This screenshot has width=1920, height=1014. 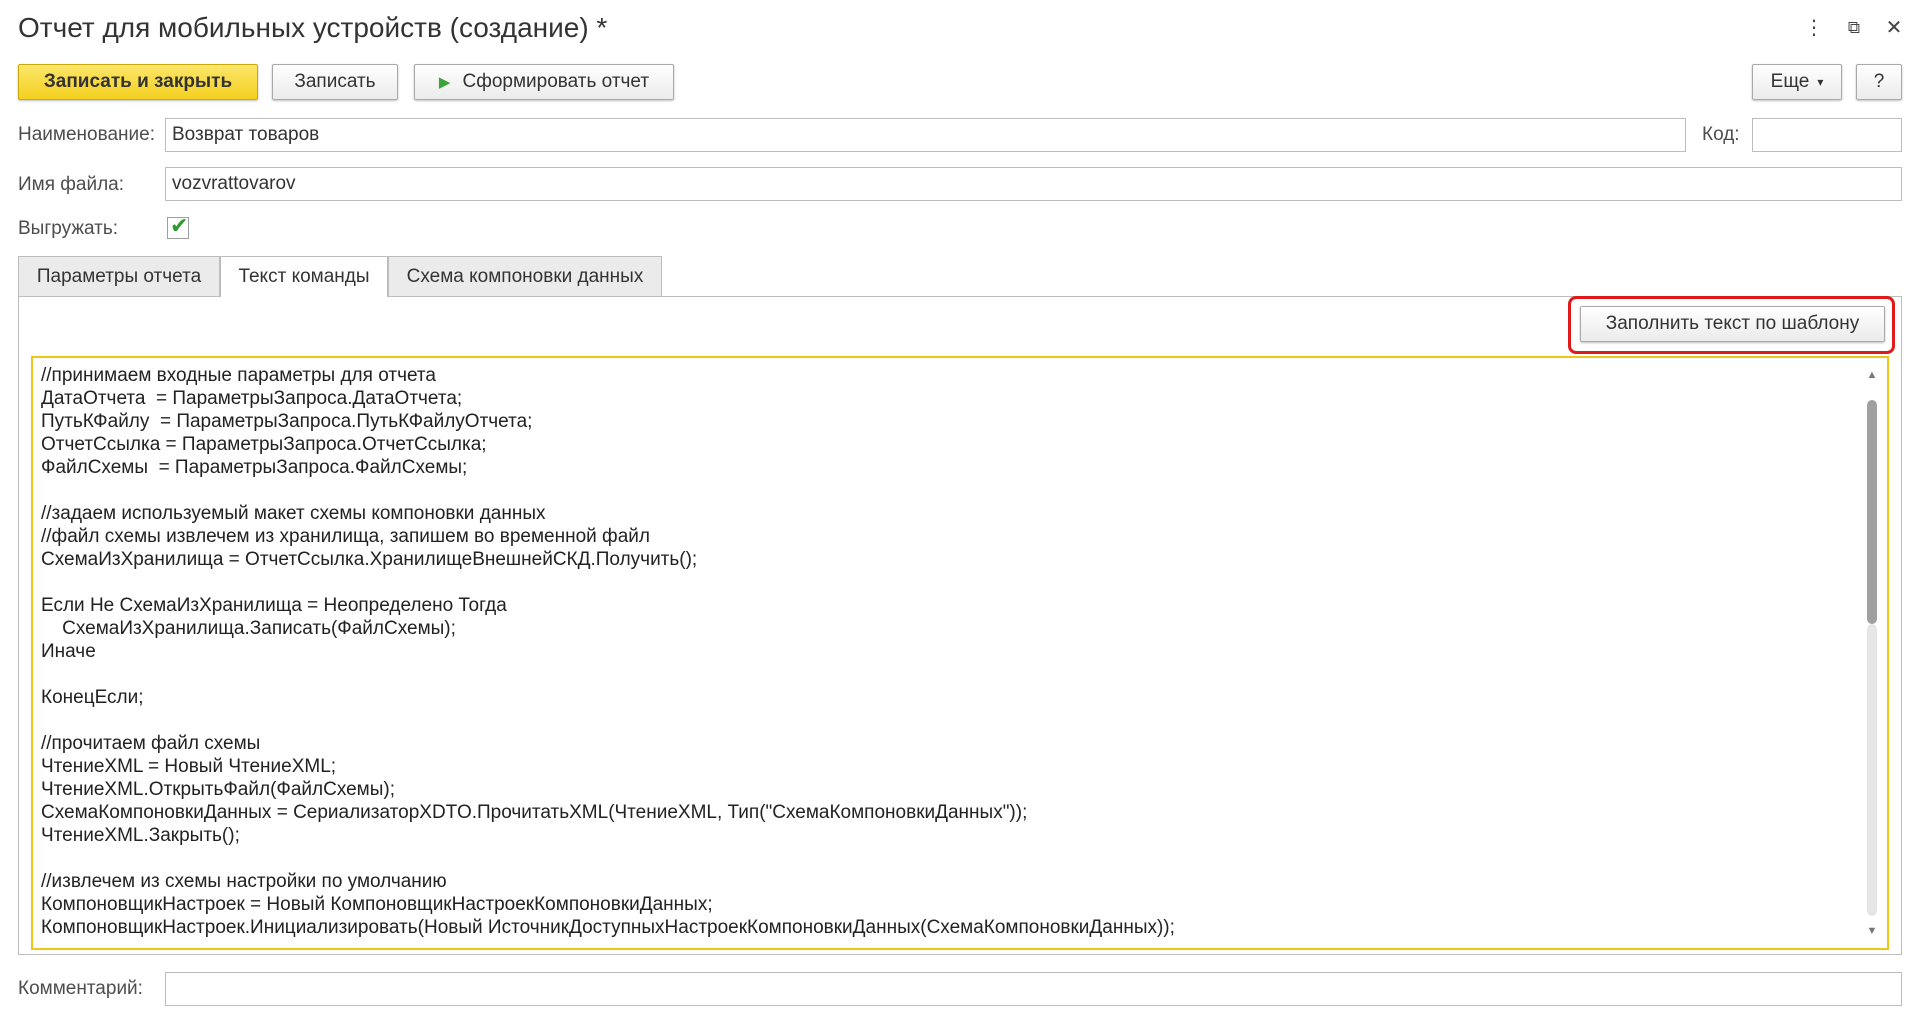 I want to click on export-label: Выгружать:, so click(x=68, y=228).